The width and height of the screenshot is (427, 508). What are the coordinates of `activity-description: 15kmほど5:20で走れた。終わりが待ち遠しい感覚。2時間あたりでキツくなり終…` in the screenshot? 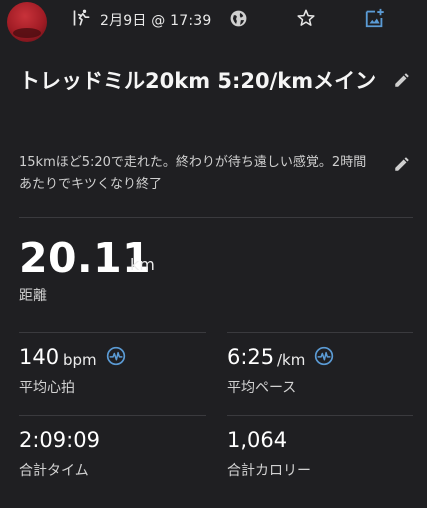 It's located at (193, 173).